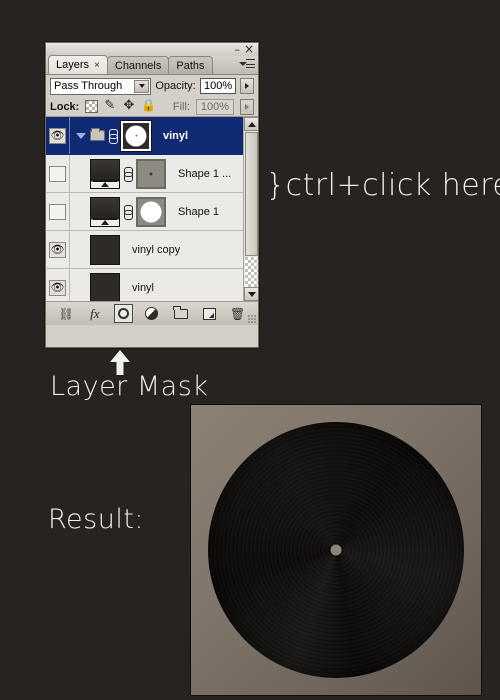  I want to click on tab-channels-label: Channels, so click(138, 65).